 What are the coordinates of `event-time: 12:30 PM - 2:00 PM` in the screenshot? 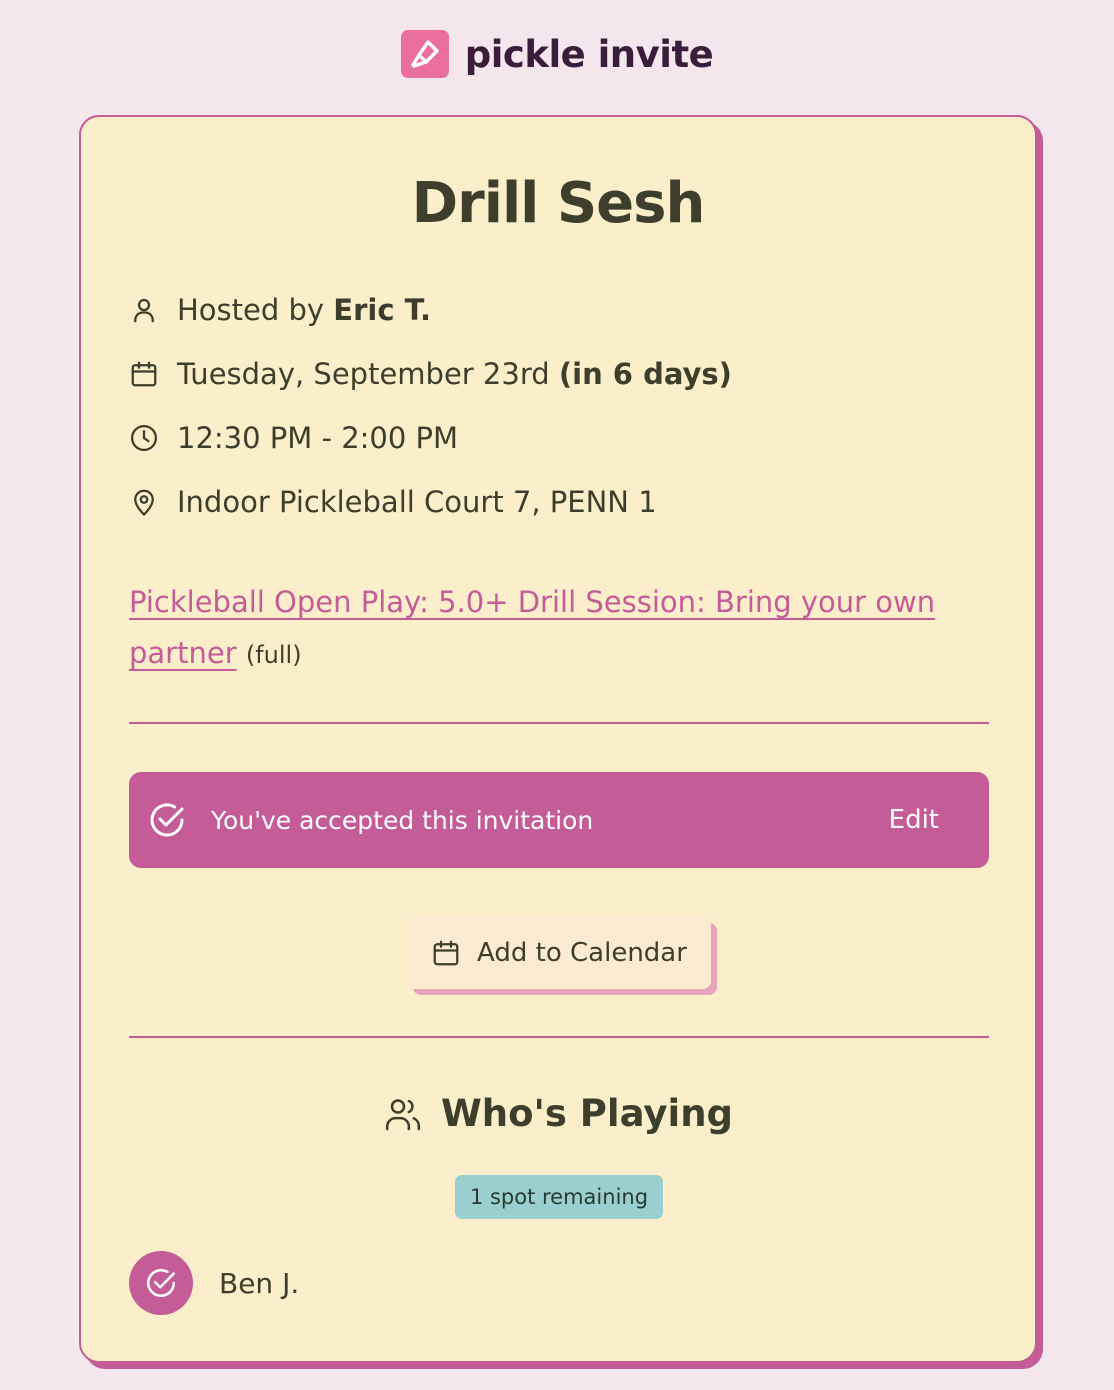 It's located at (318, 438).